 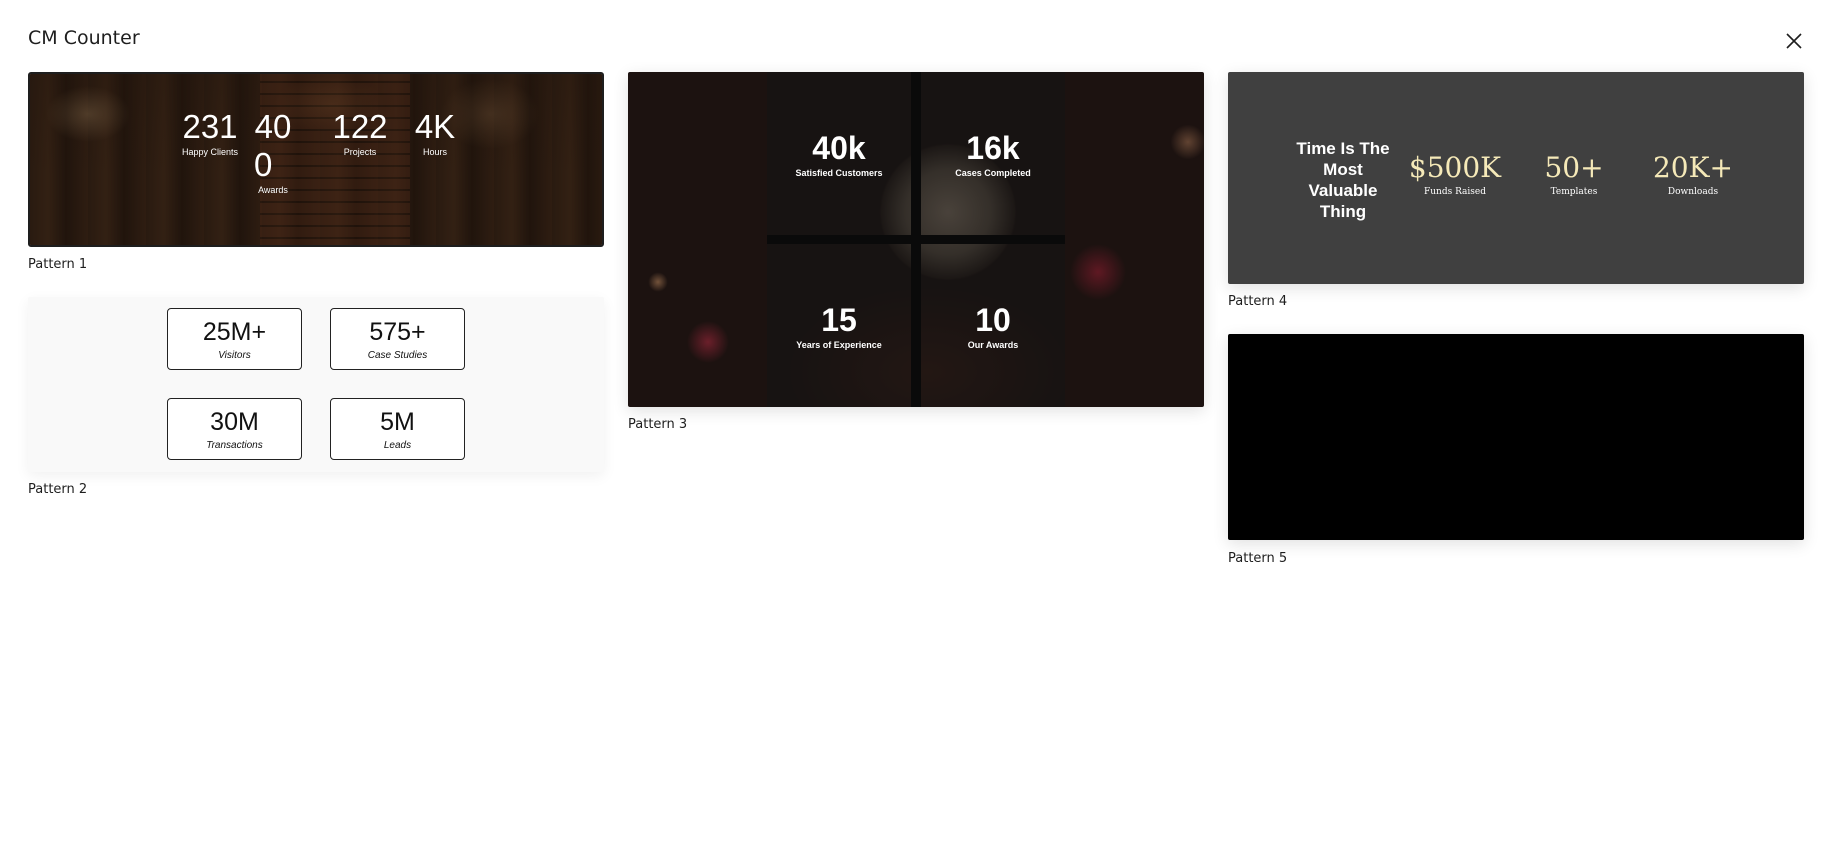 I want to click on counter-label: Cases Completed, so click(x=993, y=173).